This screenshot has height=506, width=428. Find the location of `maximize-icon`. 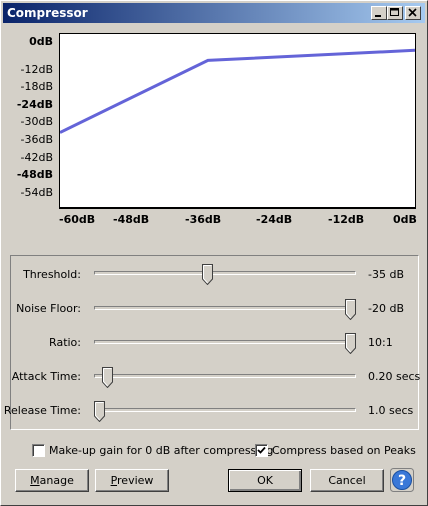

maximize-icon is located at coordinates (394, 12).